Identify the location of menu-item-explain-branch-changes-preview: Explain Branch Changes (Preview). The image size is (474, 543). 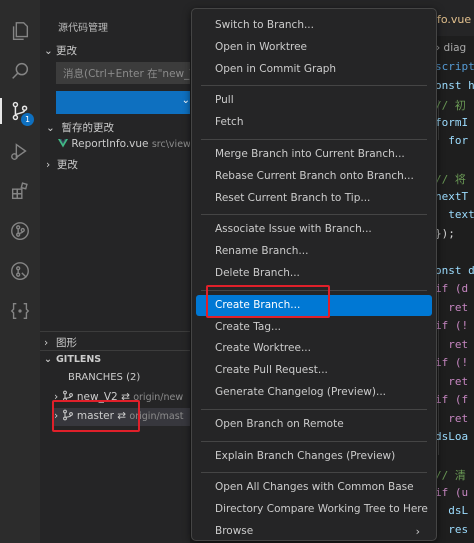
(314, 456).